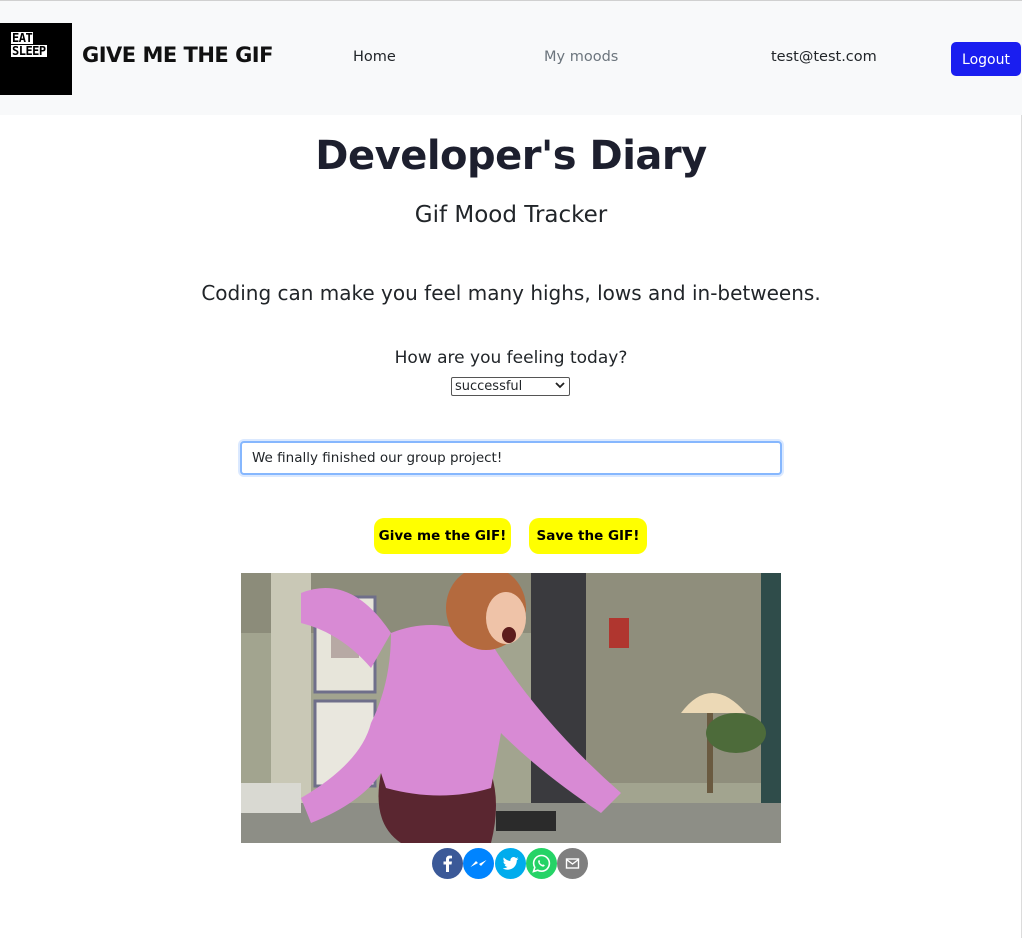 Image resolution: width=1022 pixels, height=938 pixels. Describe the element at coordinates (36, 59) in the screenshot. I see `logo: EAT SLEEP` at that location.